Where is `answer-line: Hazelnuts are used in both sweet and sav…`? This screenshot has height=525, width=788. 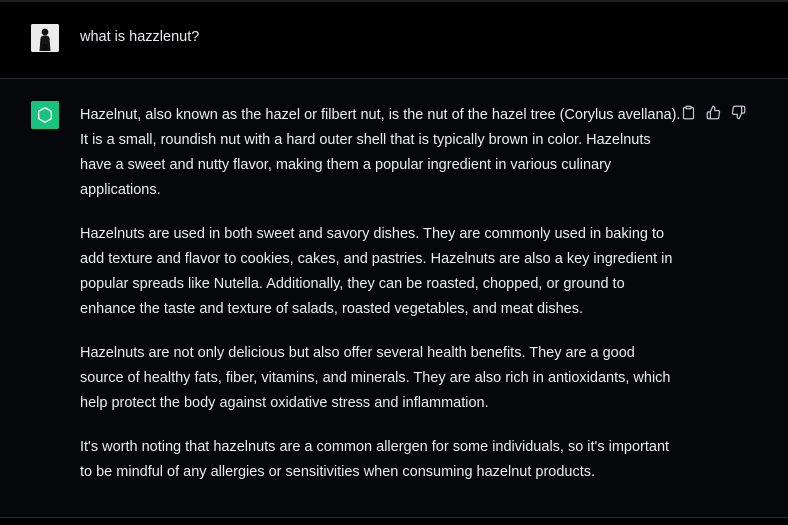
answer-line: Hazelnuts are used in both sweet and sav… is located at coordinates (372, 234).